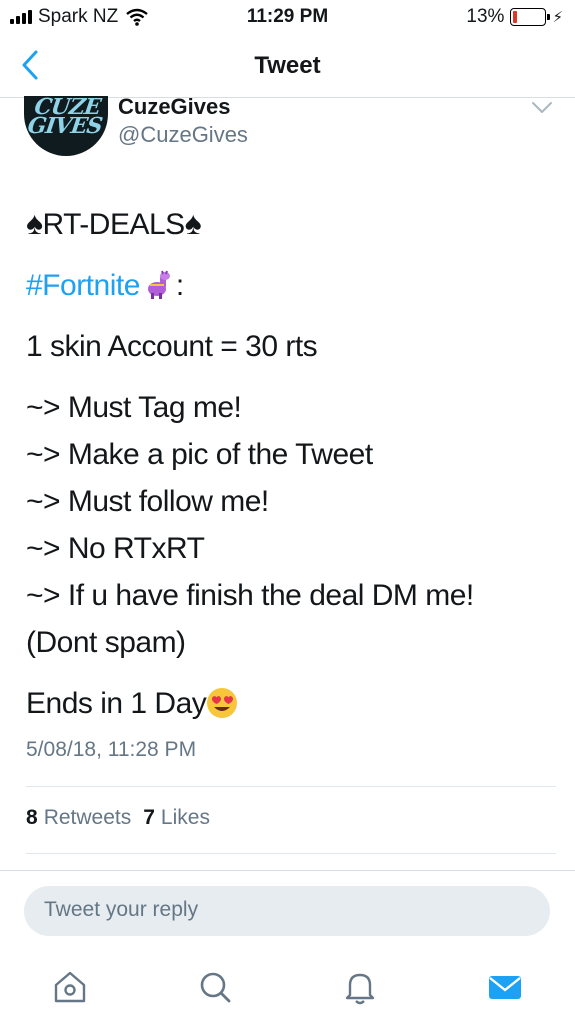  I want to click on avatar-logo-text: CUZE GIVES, so click(65, 117).